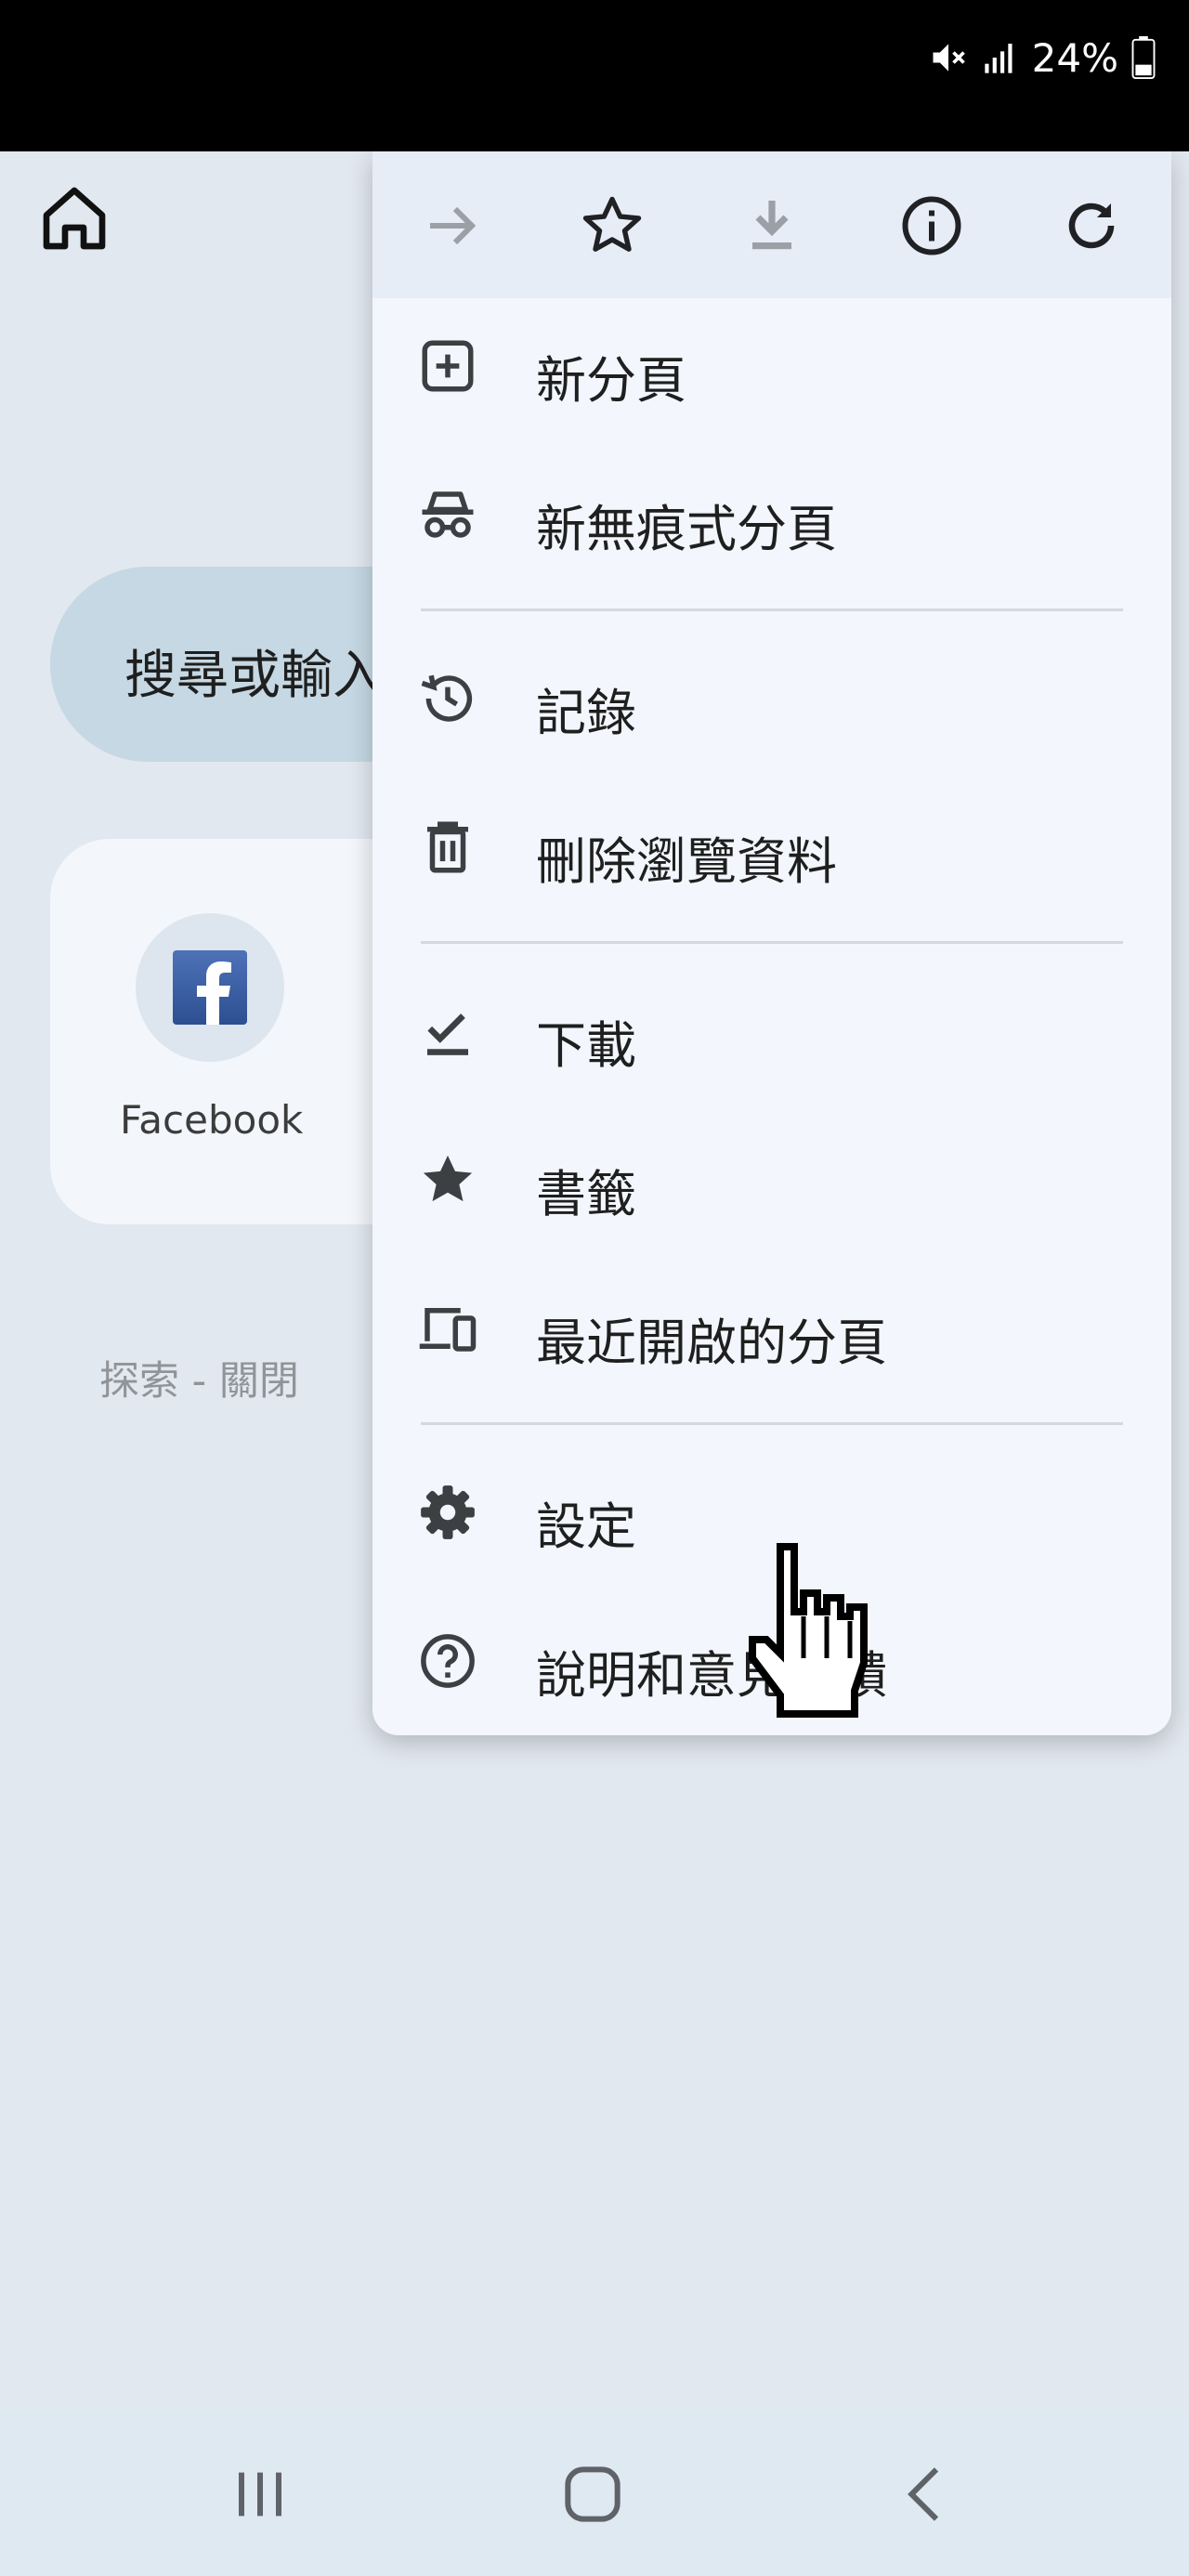  Describe the element at coordinates (74, 218) in the screenshot. I see `home-icon` at that location.